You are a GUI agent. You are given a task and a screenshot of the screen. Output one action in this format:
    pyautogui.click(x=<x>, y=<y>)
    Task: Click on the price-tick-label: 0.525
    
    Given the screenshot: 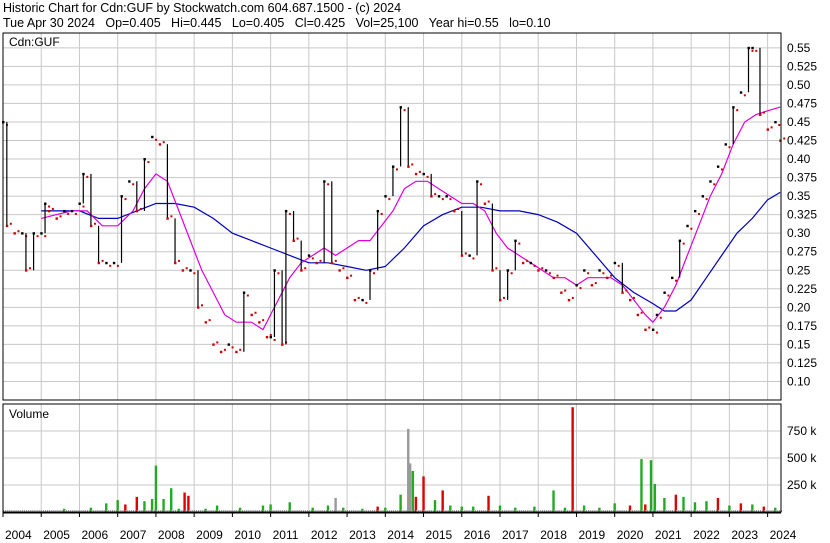 What is the action you would take?
    pyautogui.click(x=802, y=66)
    